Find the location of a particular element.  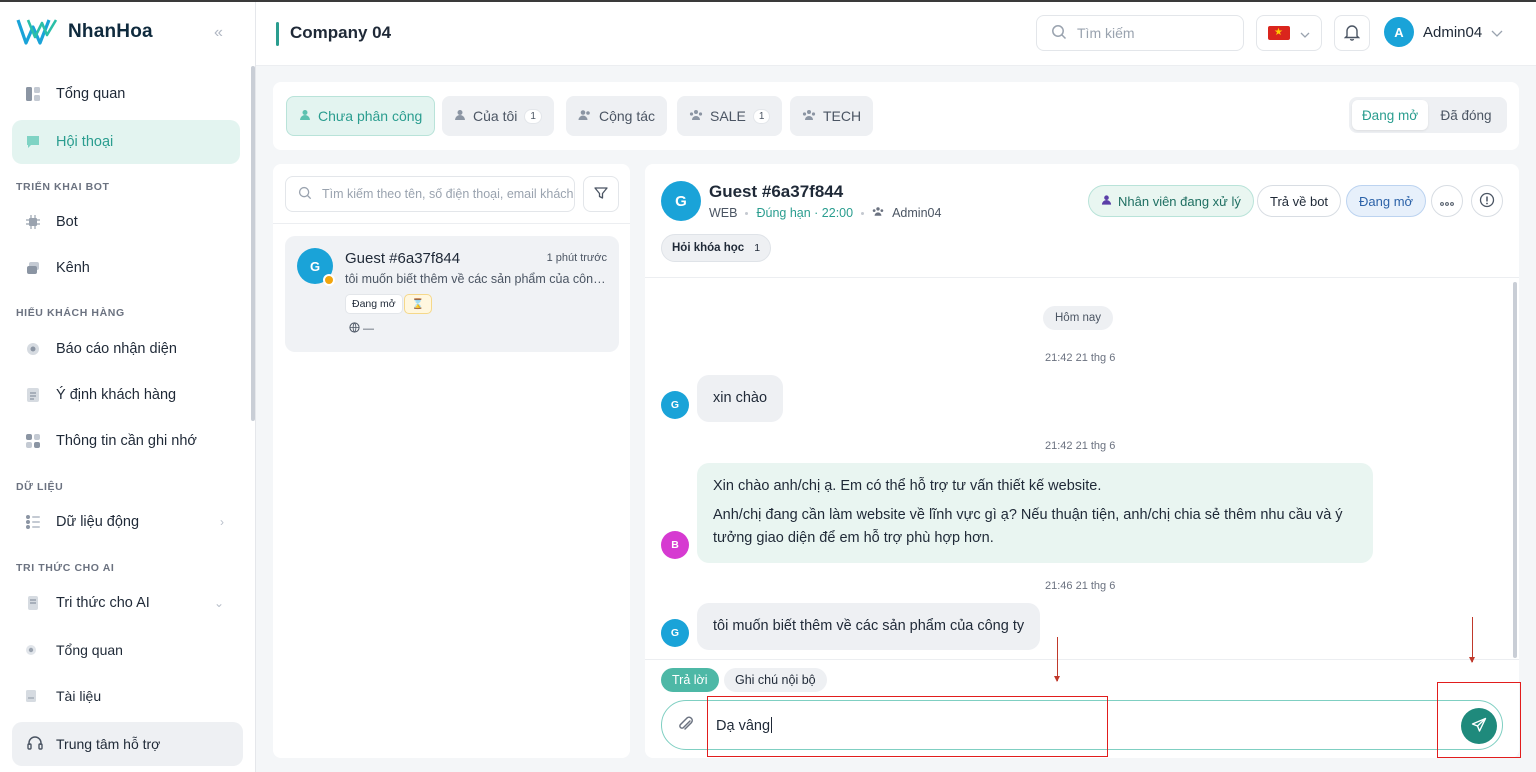

status-dot is located at coordinates (329, 280).